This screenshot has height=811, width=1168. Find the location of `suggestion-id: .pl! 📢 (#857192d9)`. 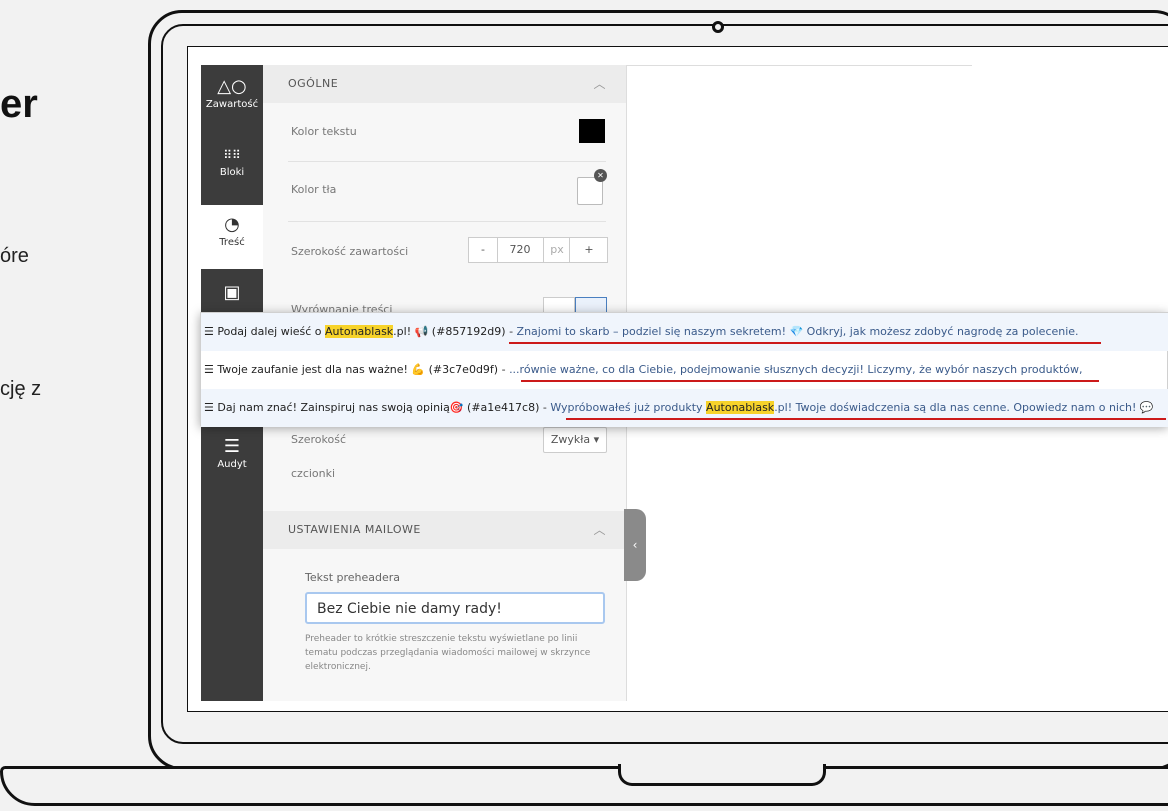

suggestion-id: .pl! 📢 (#857192d9) is located at coordinates (451, 331).